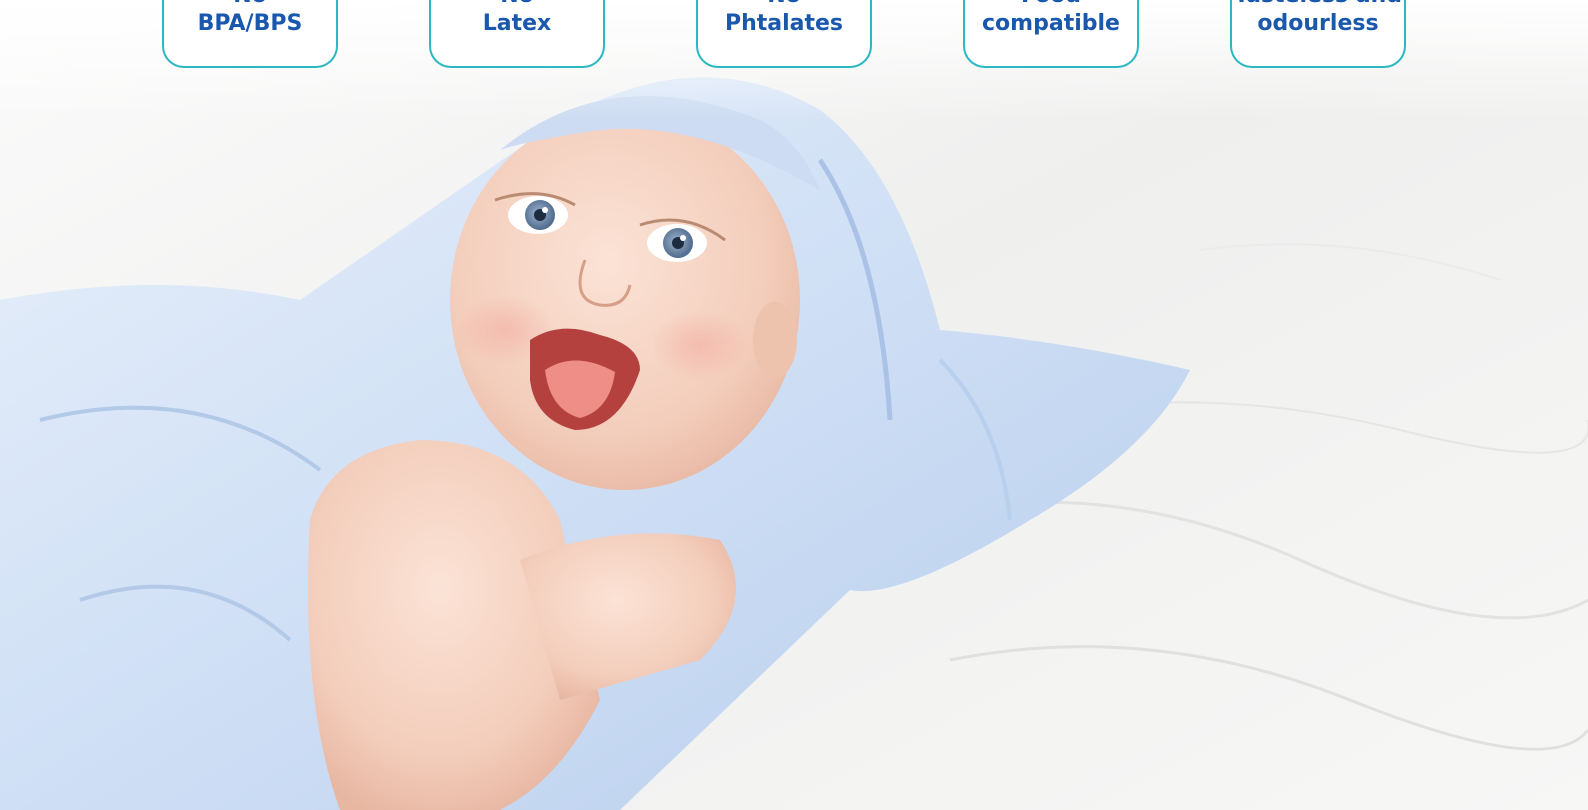 The image size is (1588, 810). I want to click on badge-no-bpa-bps: No BPA/BPS, so click(250, 34).